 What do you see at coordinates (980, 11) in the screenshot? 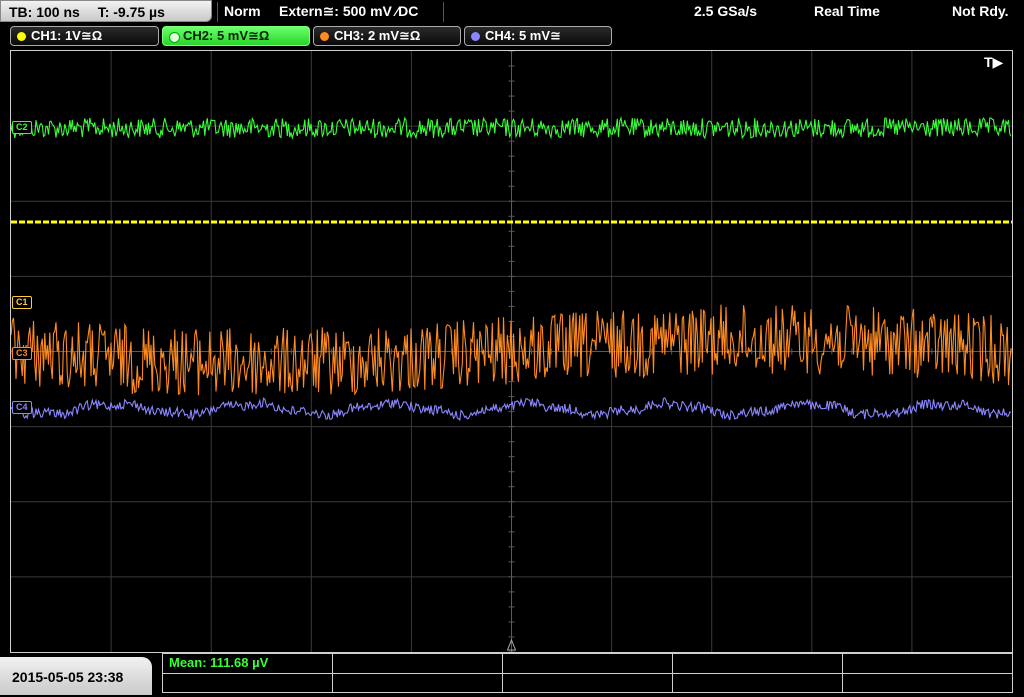
I see `trigger-state: Not Rdy.` at bounding box center [980, 11].